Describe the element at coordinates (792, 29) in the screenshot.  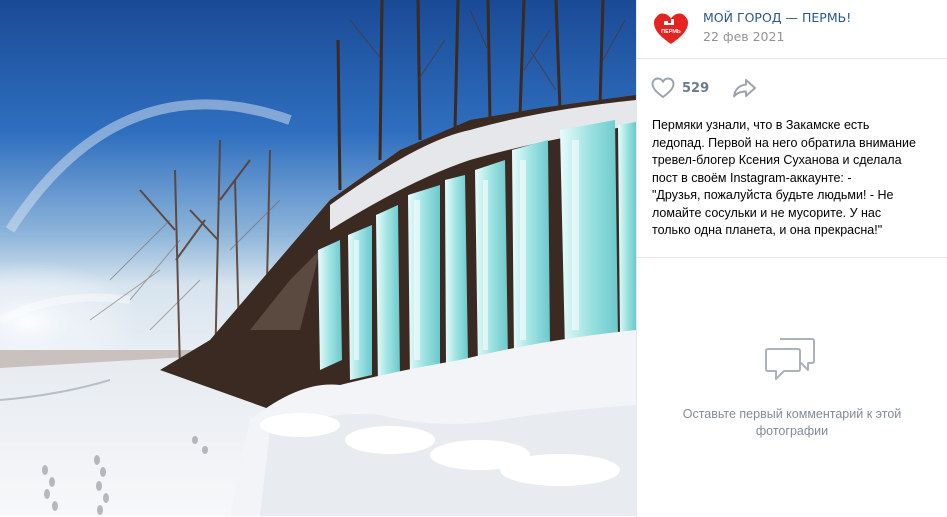
I see `post-header: ПЕРМЬ МОЙ ГОРОД — ПЕРМЬ! 22 фев 2021` at that location.